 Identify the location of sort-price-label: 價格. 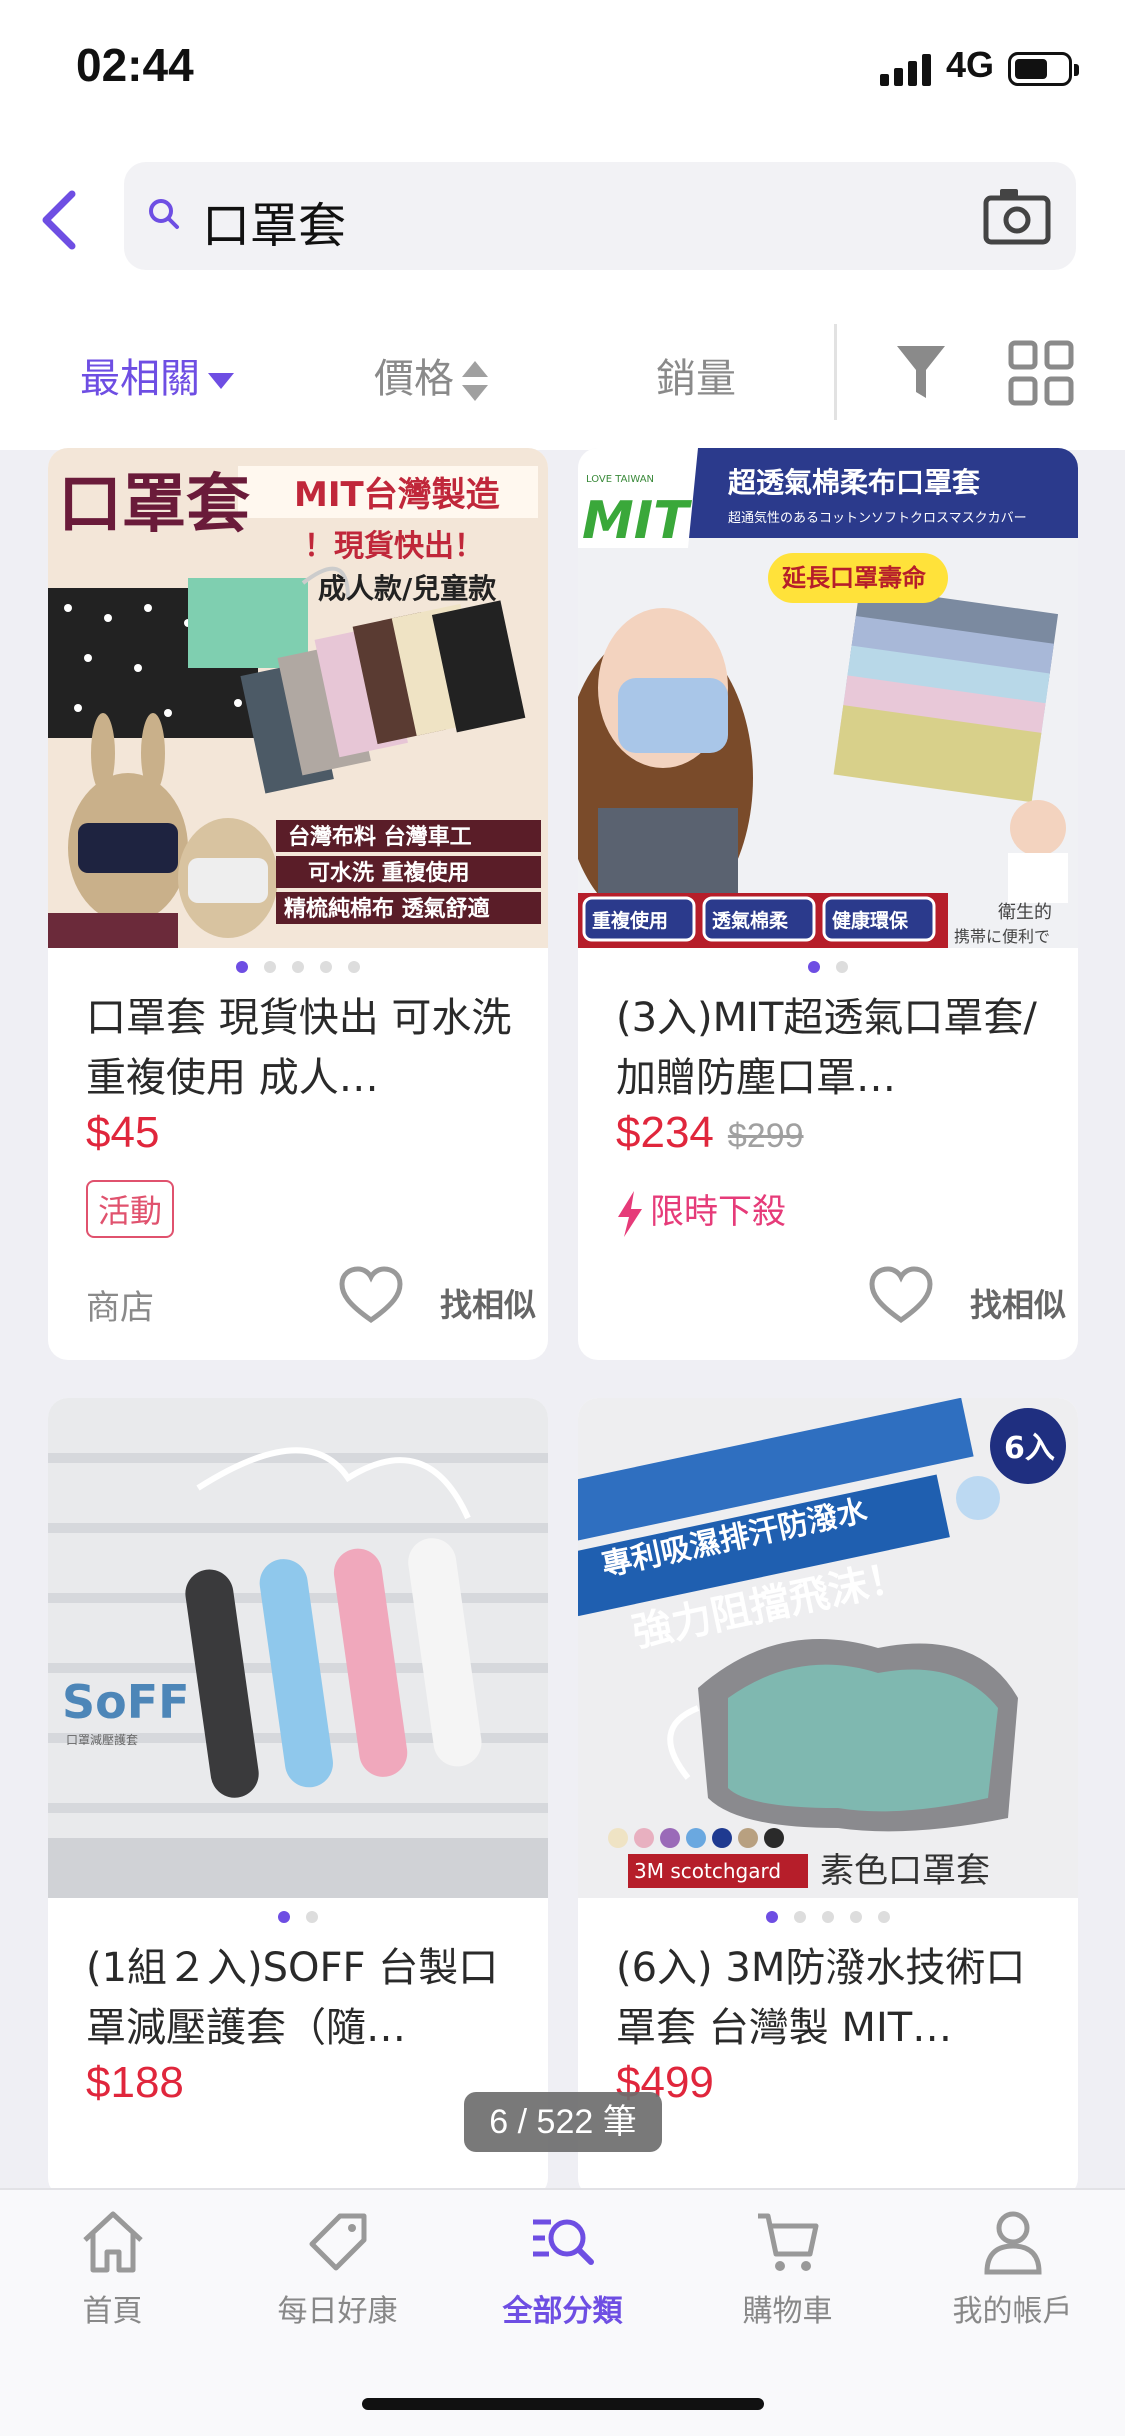
(414, 379).